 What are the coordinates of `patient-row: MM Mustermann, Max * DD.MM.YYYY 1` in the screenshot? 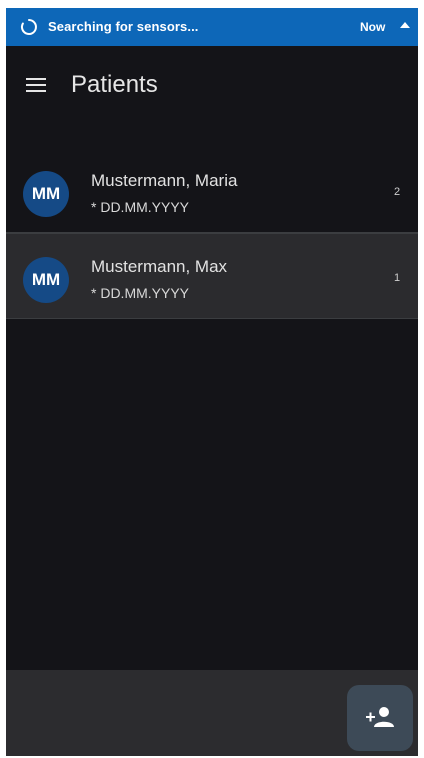 It's located at (212, 276).